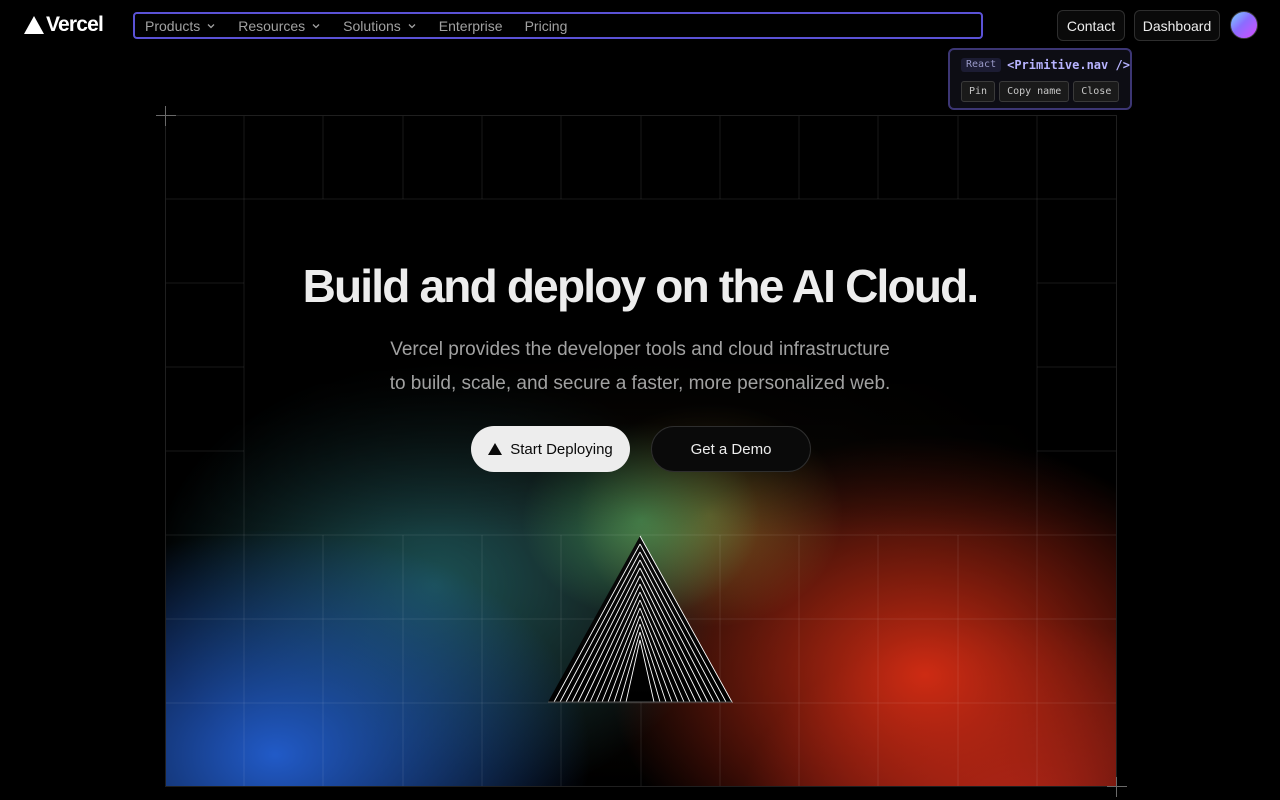 This screenshot has width=1280, height=800. I want to click on nav-item-label: Products, so click(173, 25).